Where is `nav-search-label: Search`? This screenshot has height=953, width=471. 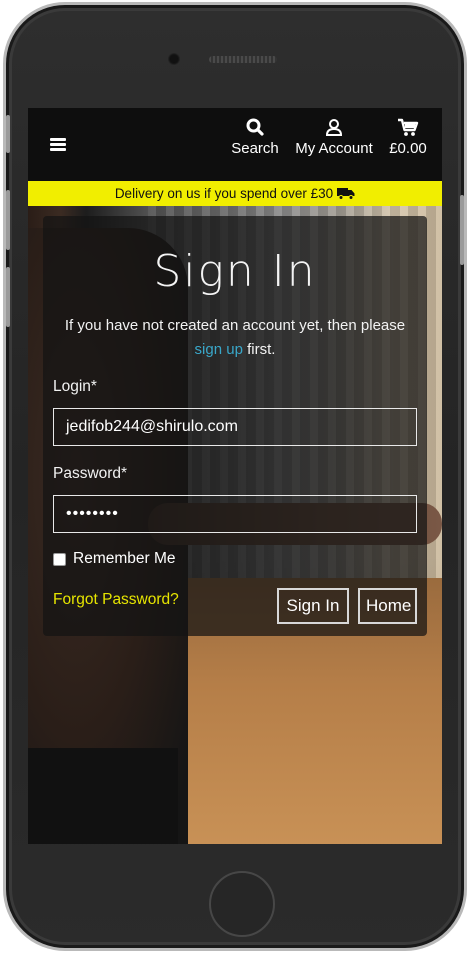 nav-search-label: Search is located at coordinates (255, 148).